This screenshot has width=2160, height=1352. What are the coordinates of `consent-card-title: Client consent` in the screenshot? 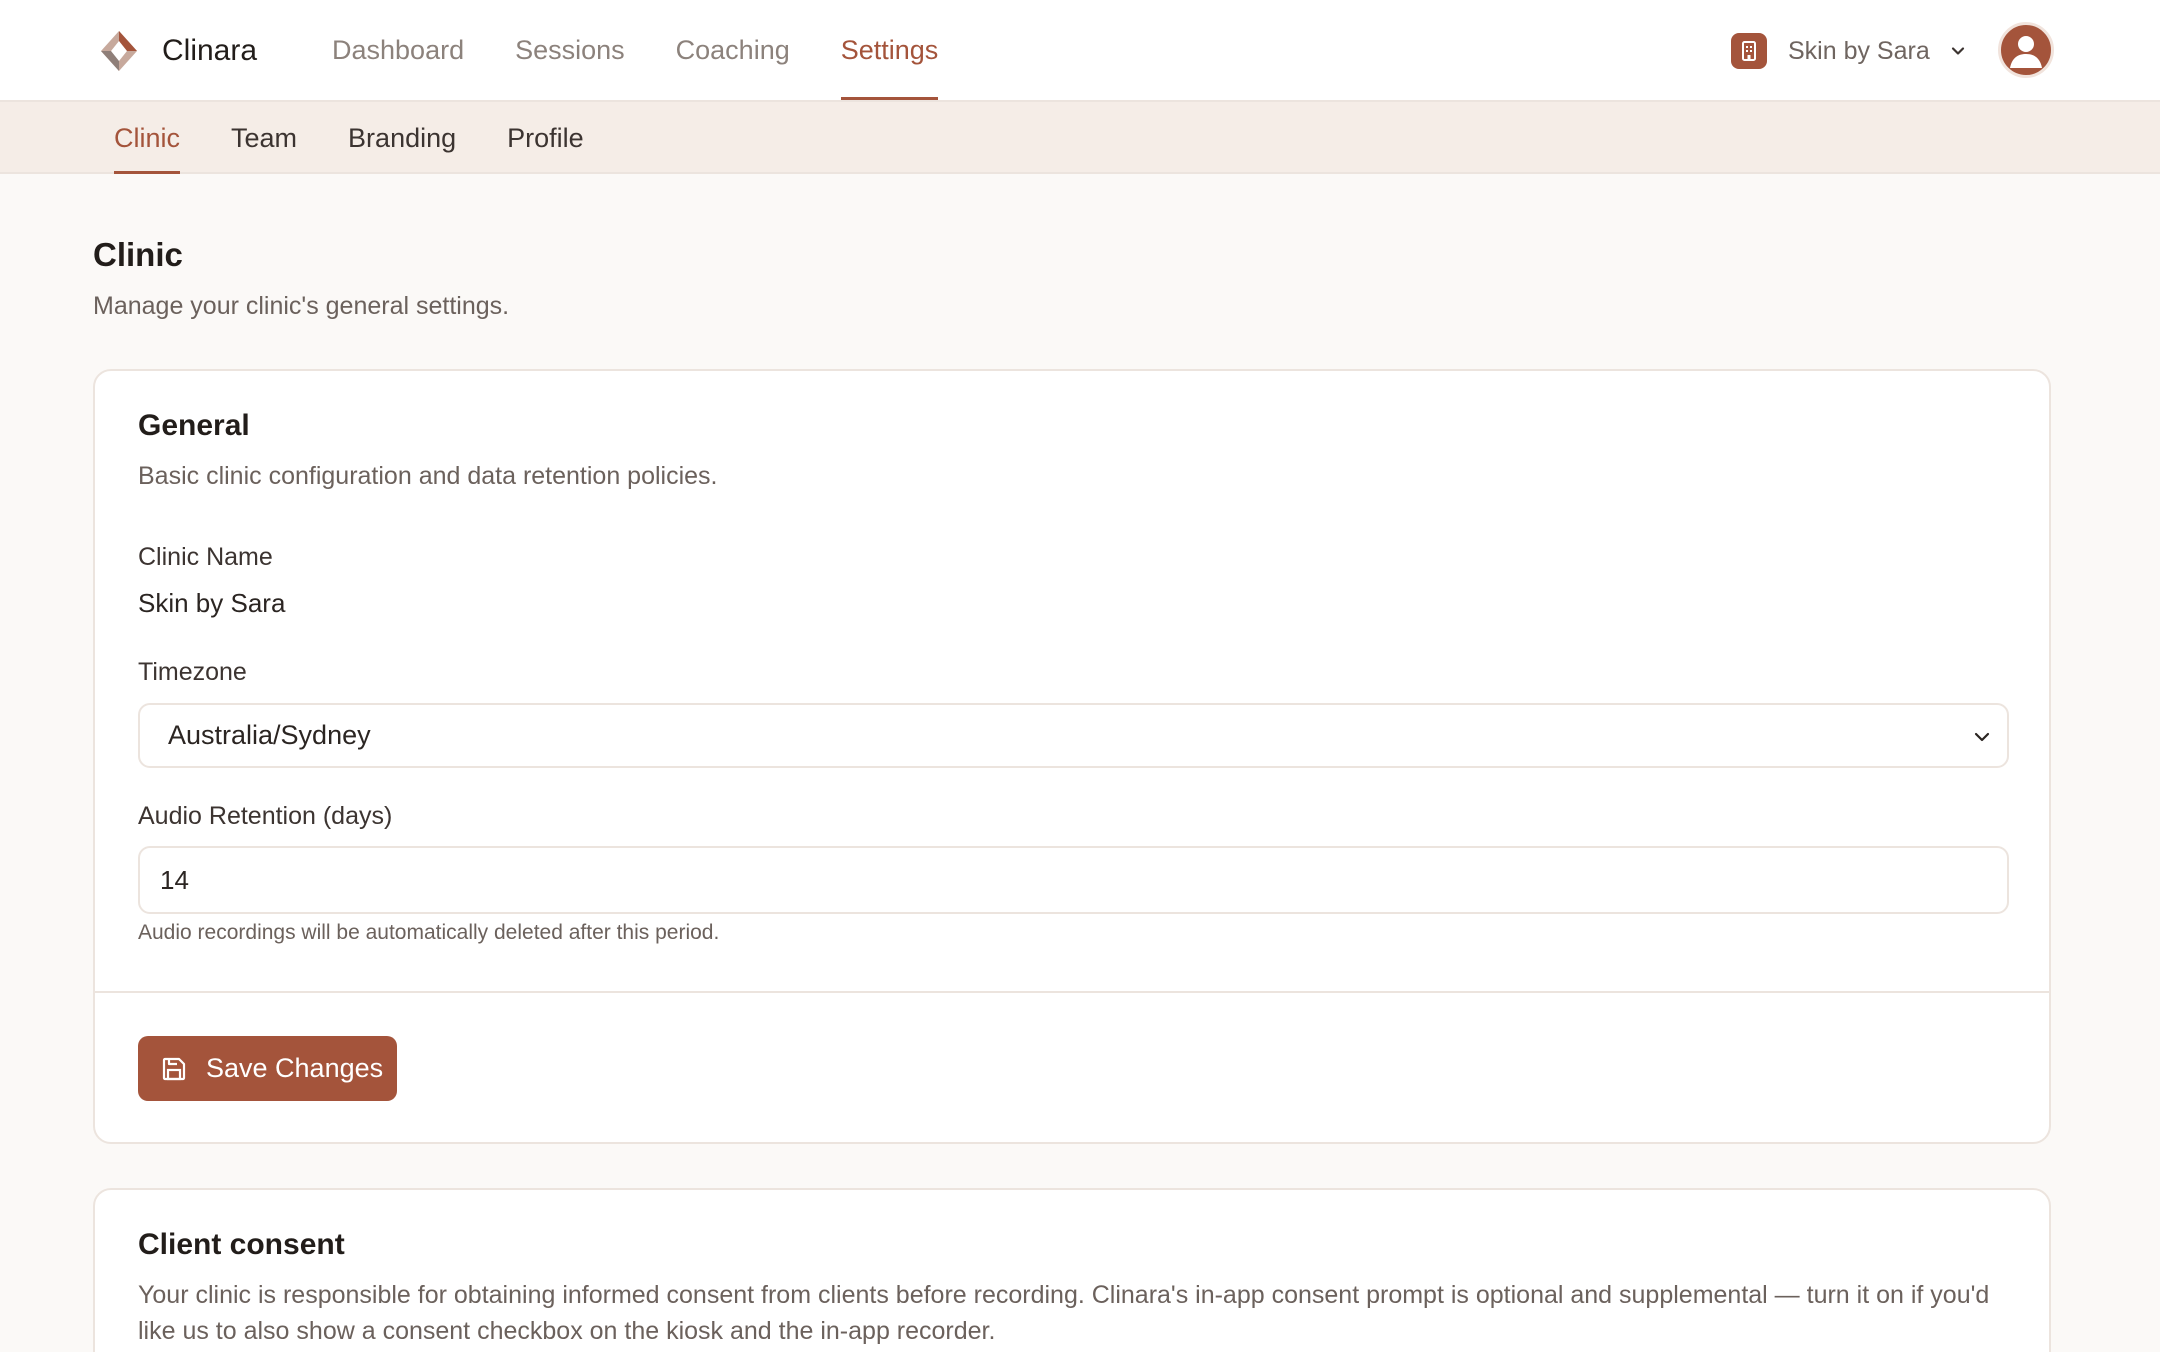 It's located at (241, 1244).